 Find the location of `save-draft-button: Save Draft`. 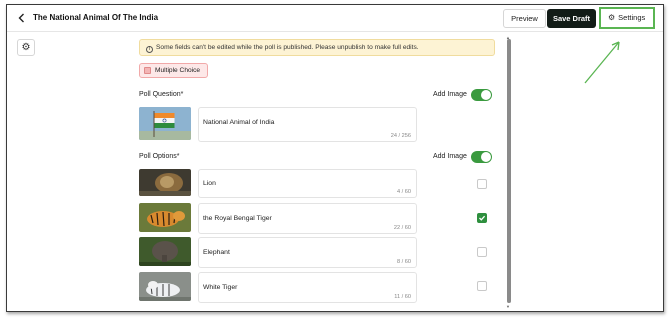

save-draft-button: Save Draft is located at coordinates (571, 18).